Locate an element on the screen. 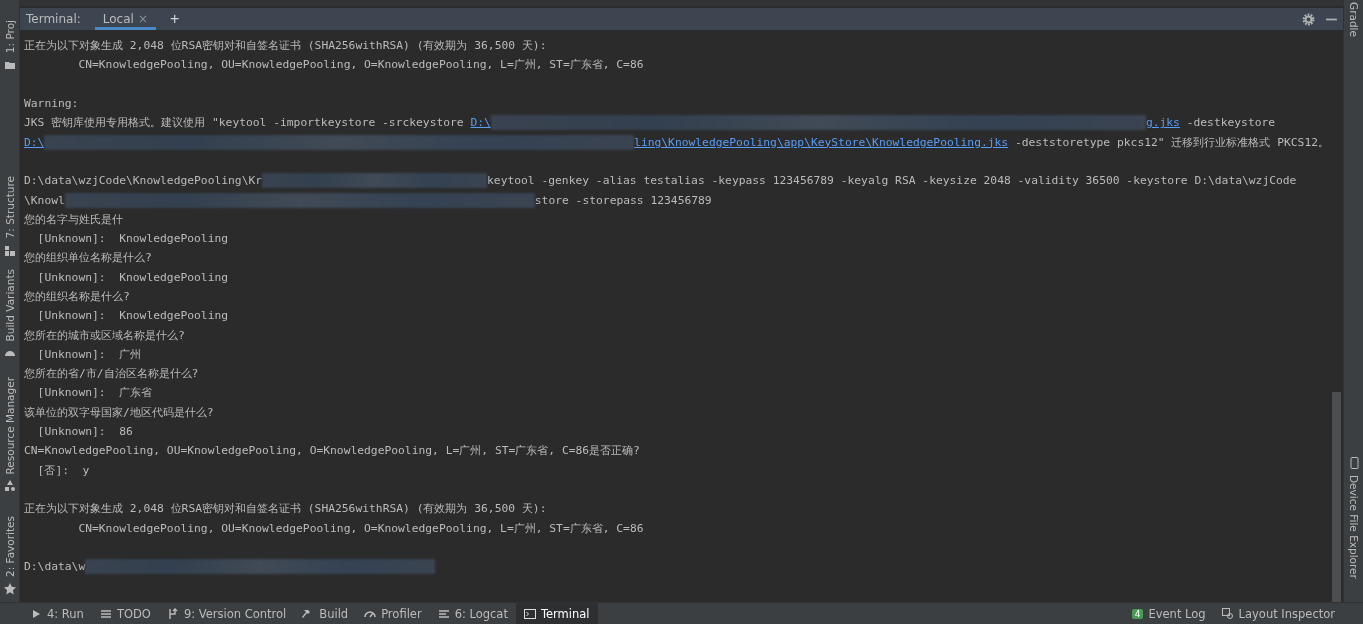  terminal-line: 该单位的双字母国家/地区代码是什么? is located at coordinates (119, 412).